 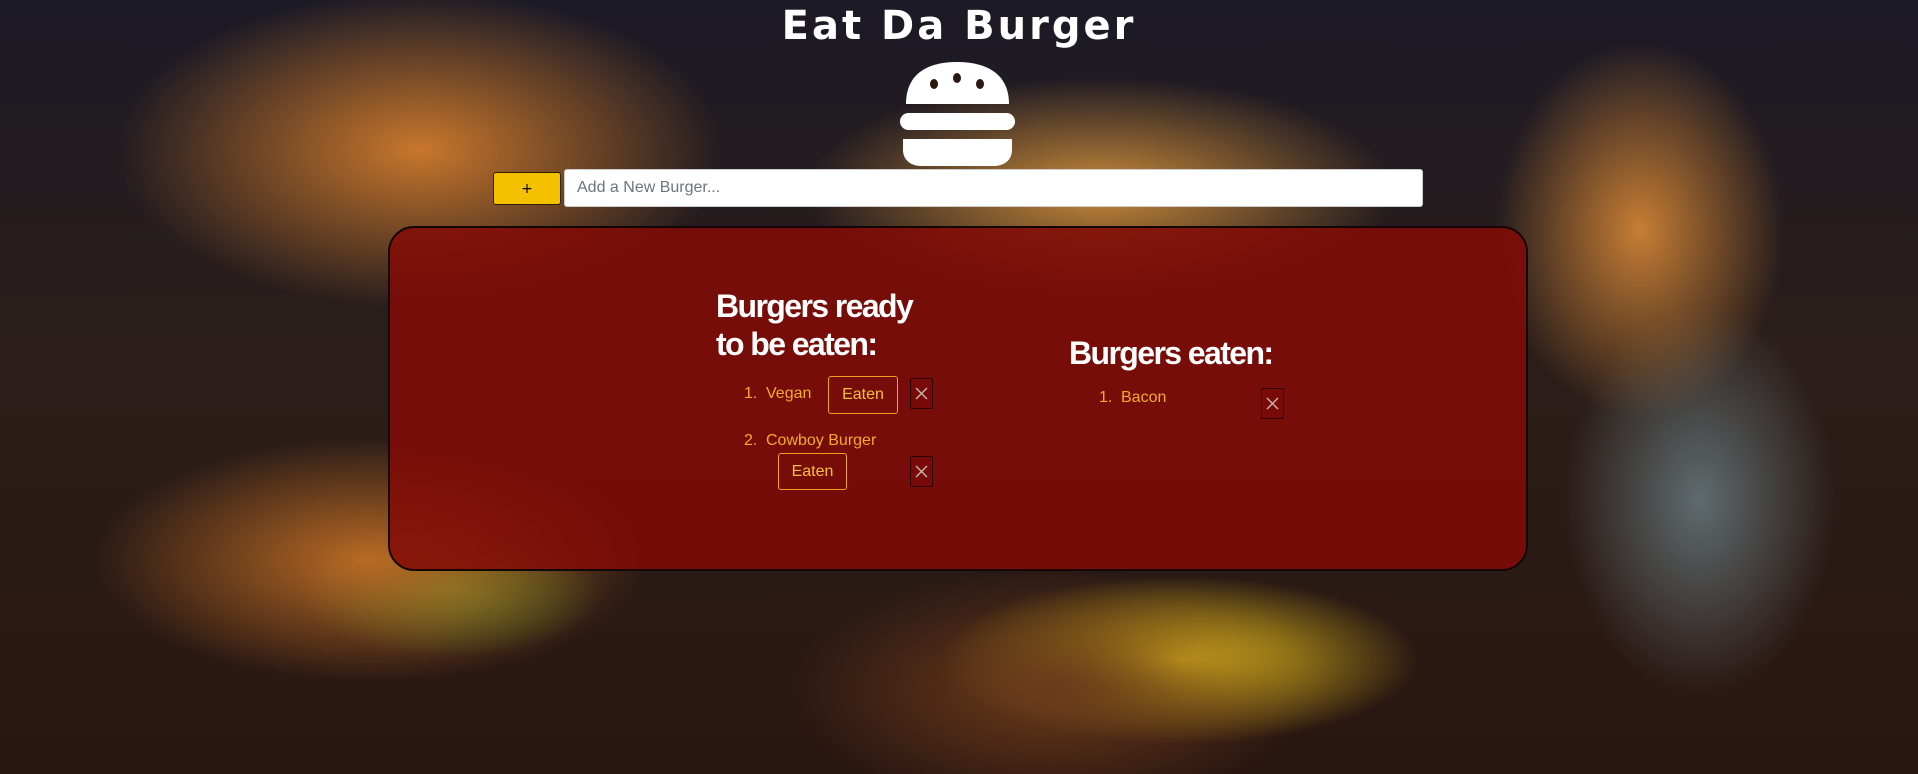 I want to click on list-item-number: 2., so click(x=751, y=440).